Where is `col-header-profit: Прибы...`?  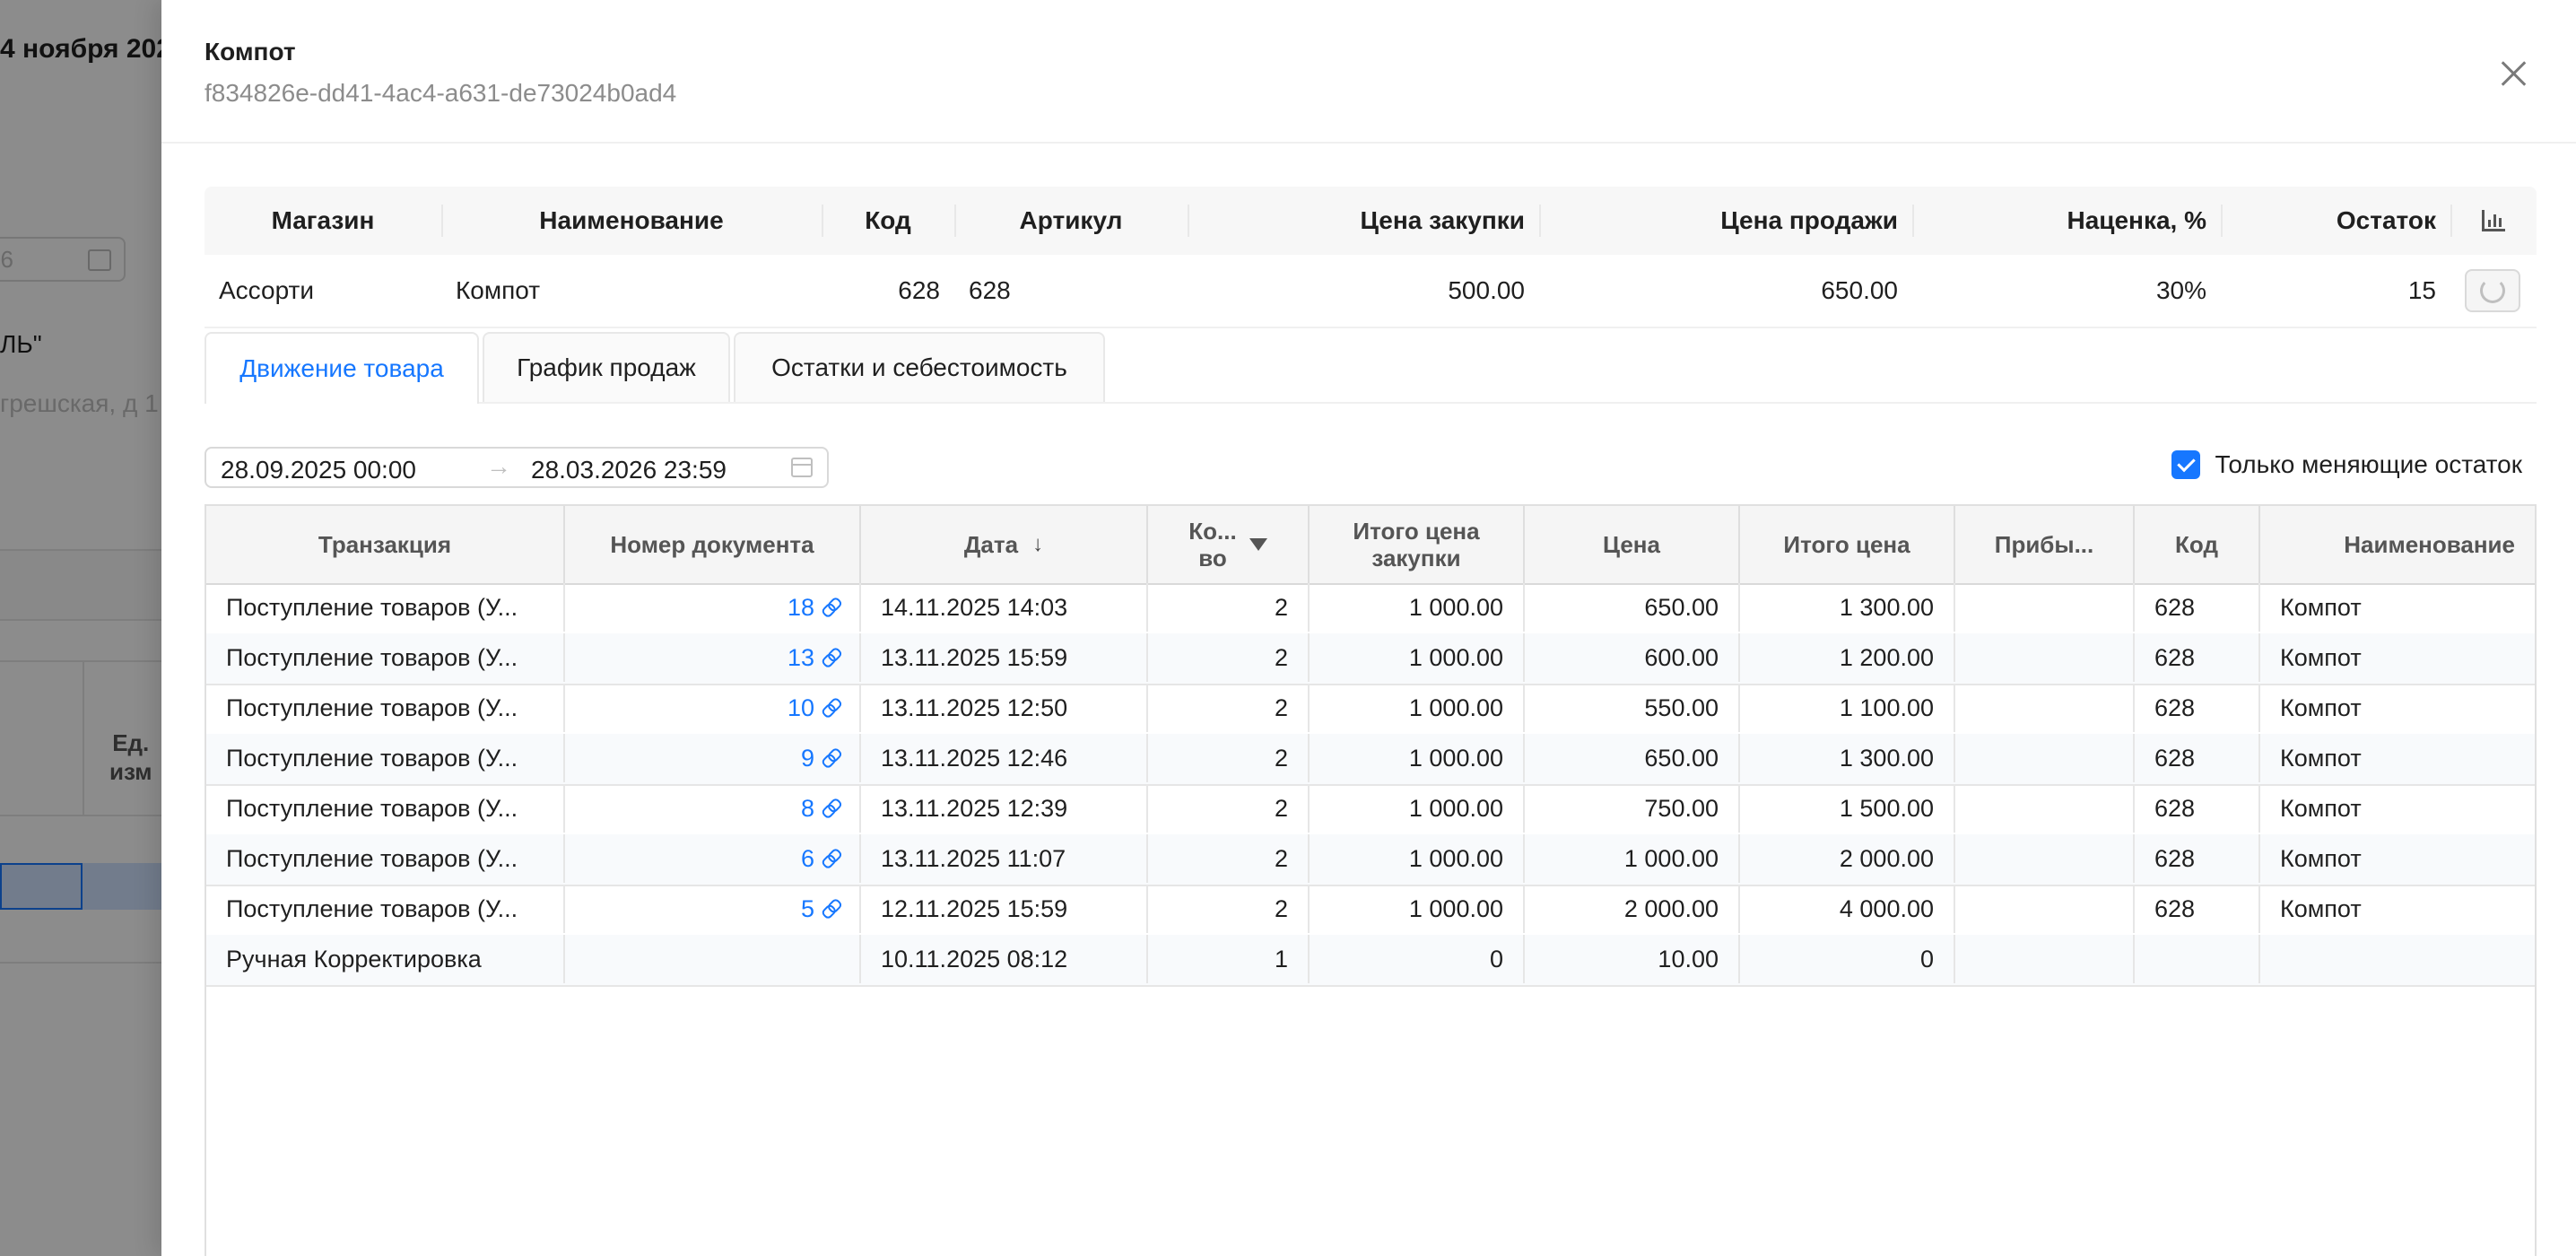 col-header-profit: Прибы... is located at coordinates (2045, 544).